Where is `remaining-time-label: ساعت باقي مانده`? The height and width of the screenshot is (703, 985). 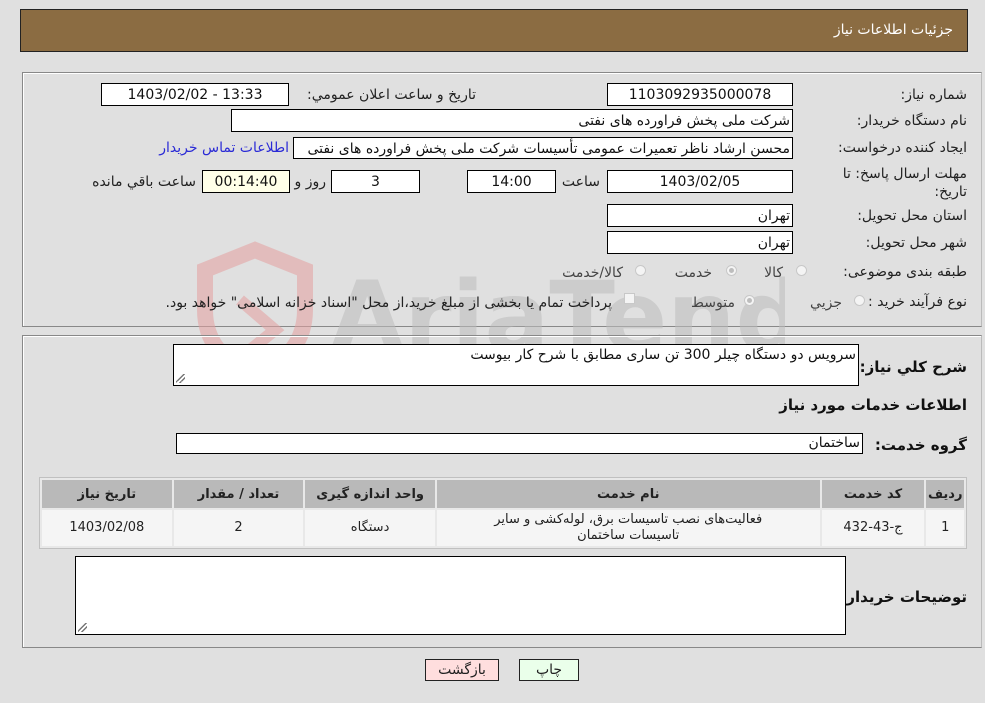 remaining-time-label: ساعت باقي مانده is located at coordinates (144, 182).